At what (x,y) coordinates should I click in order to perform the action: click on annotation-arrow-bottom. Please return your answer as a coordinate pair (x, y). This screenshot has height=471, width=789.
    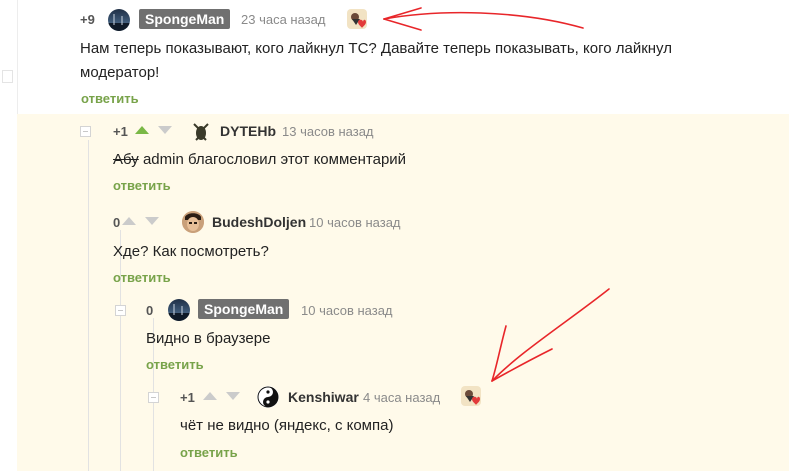
    Looking at the image, I should click on (550, 335).